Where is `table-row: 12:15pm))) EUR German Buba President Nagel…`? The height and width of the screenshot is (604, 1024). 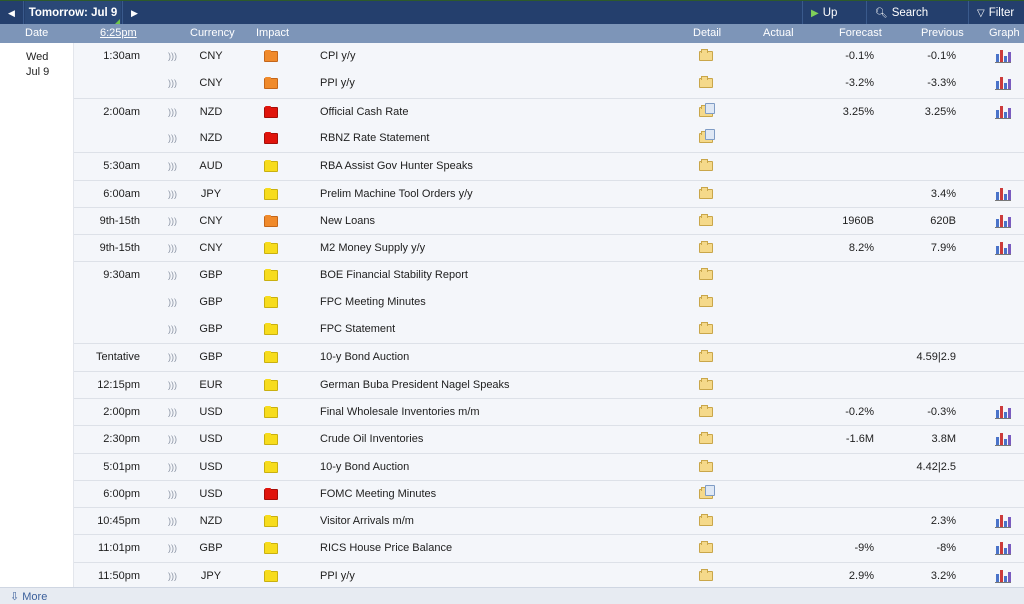 table-row: 12:15pm))) EUR German Buba President Nagel… is located at coordinates (549, 384).